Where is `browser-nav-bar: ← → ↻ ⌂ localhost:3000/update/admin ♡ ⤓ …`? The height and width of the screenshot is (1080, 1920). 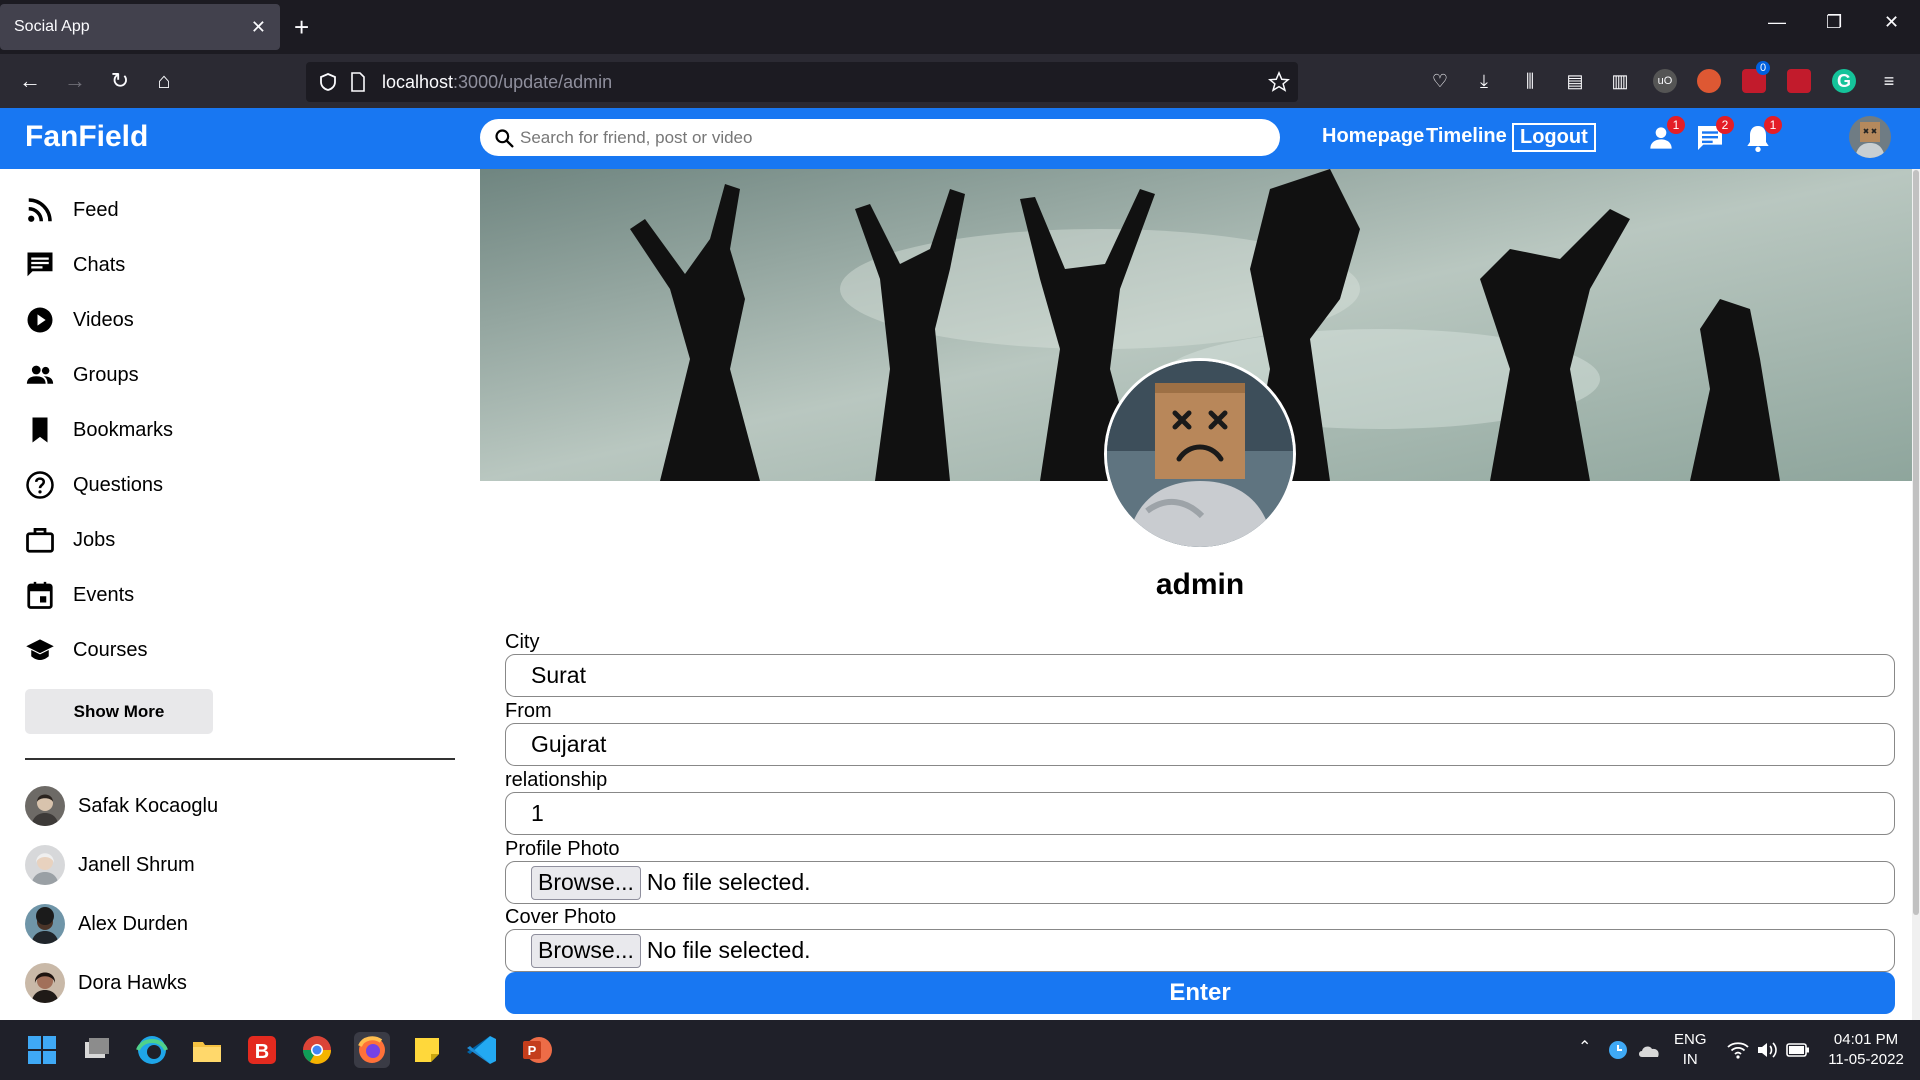 browser-nav-bar: ← → ↻ ⌂ localhost:3000/update/admin ♡ ⤓ … is located at coordinates (960, 81).